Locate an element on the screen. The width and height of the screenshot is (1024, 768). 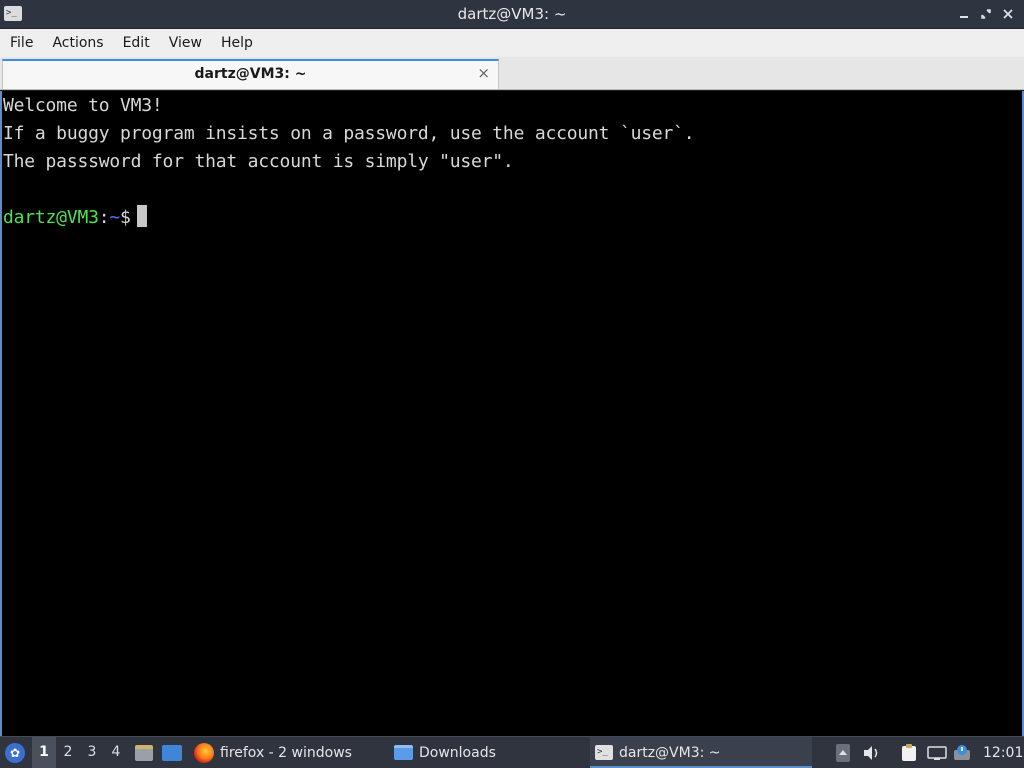
tab-terminal: dartz@VM3: ~ × is located at coordinates (250, 74).